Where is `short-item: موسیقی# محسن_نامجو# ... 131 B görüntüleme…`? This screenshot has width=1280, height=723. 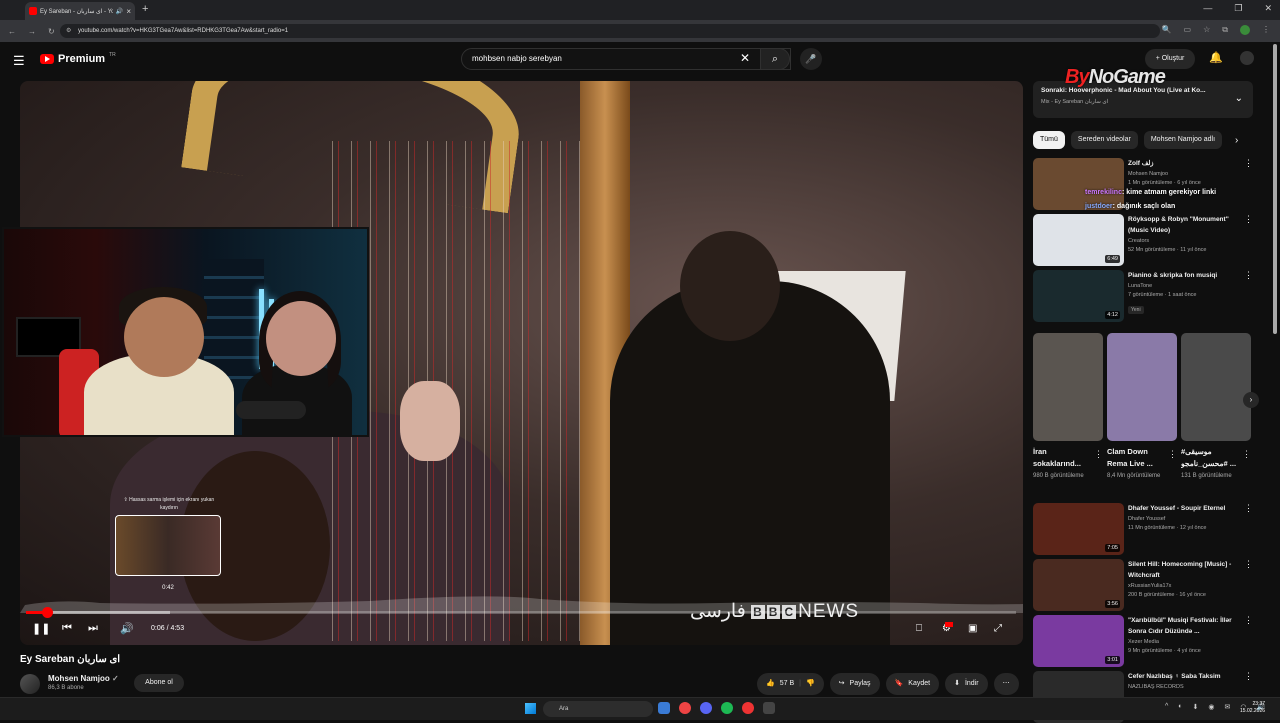 short-item: موسیقی# محسن_نامجو# ... 131 B görüntüleme… is located at coordinates (1216, 407).